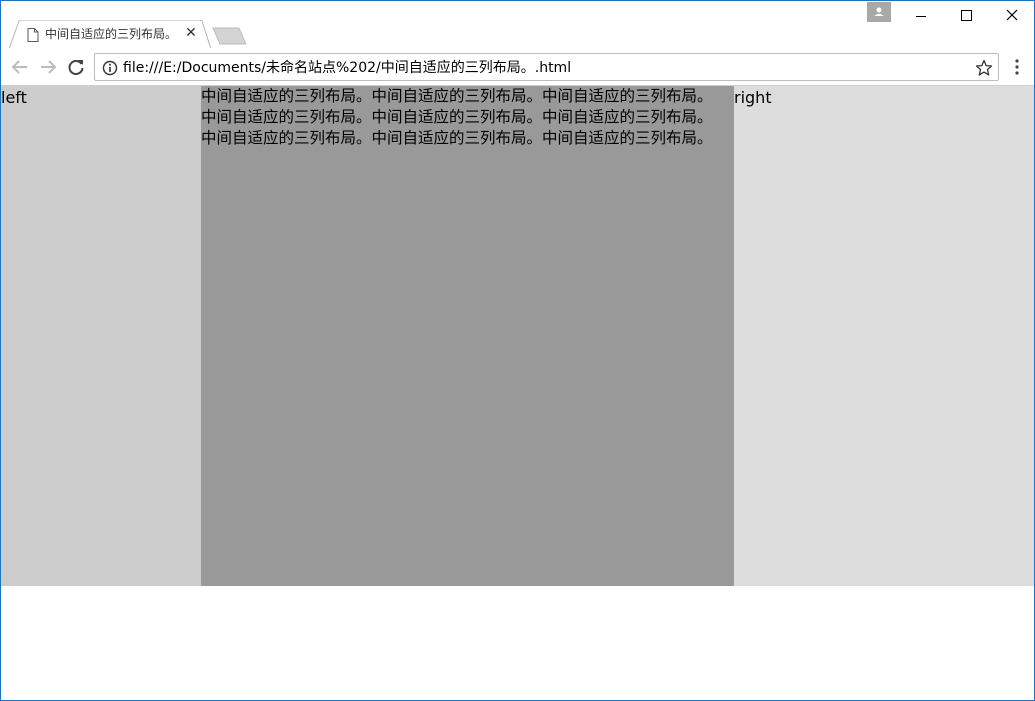 This screenshot has height=701, width=1035. Describe the element at coordinates (984, 68) in the screenshot. I see `star-icon` at that location.